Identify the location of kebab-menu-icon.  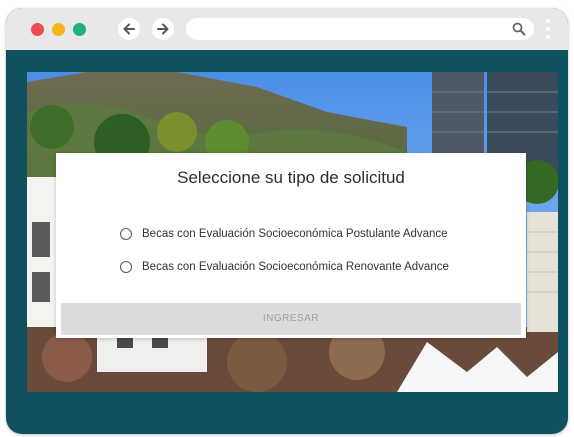
(548, 29).